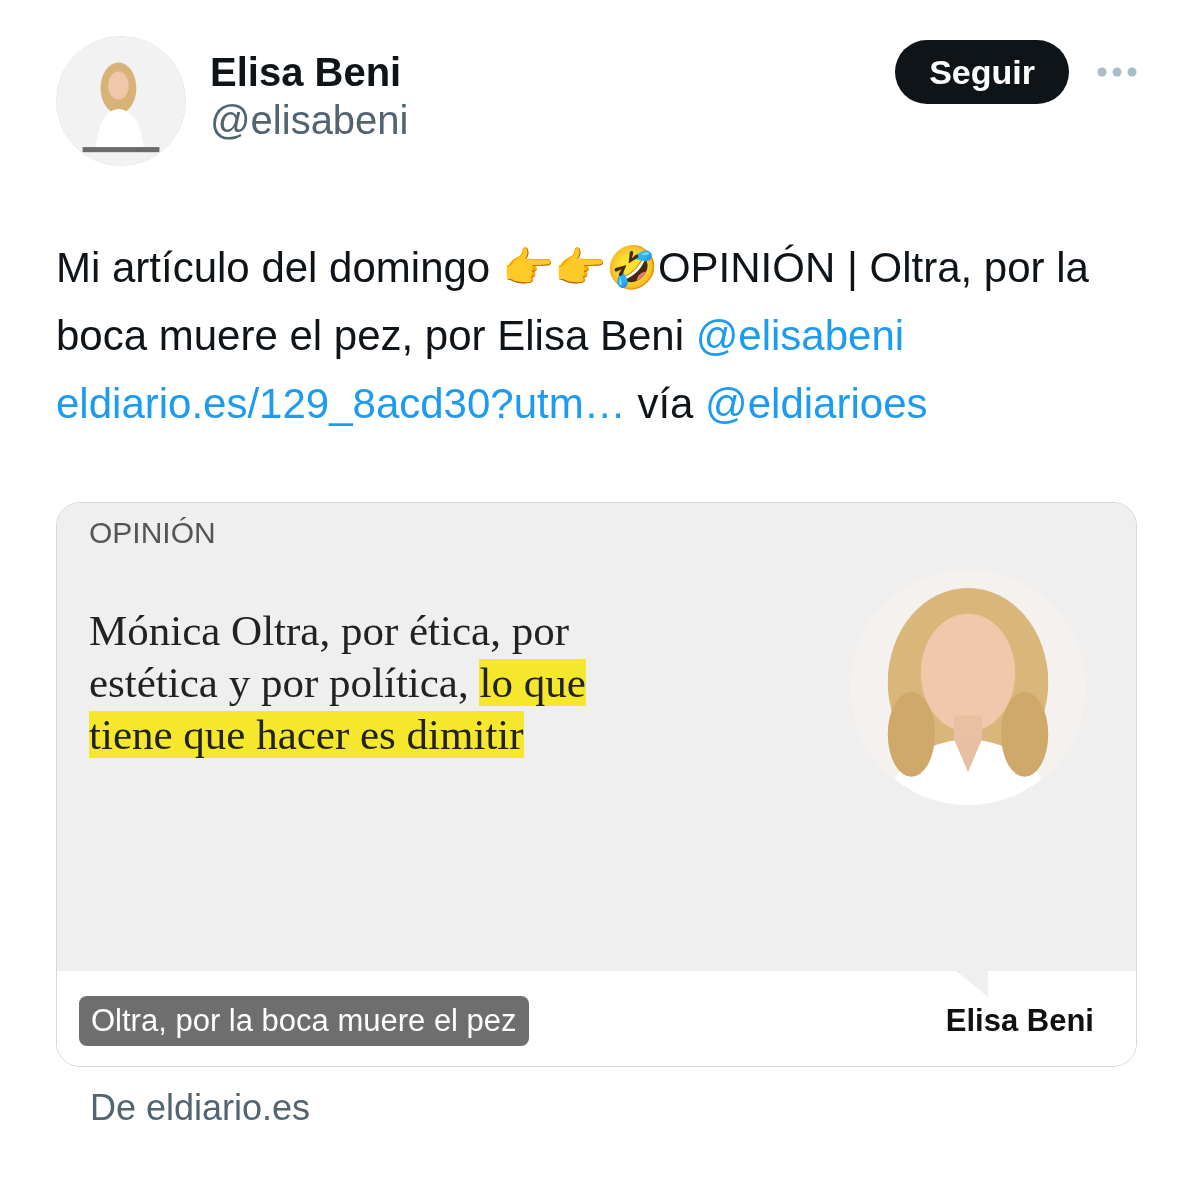  Describe the element at coordinates (982, 72) in the screenshot. I see `follow-button: Seguir` at that location.